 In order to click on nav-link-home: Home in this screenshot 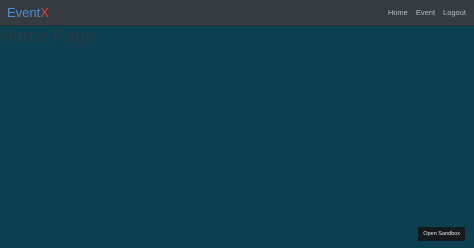, I will do `click(398, 13)`.